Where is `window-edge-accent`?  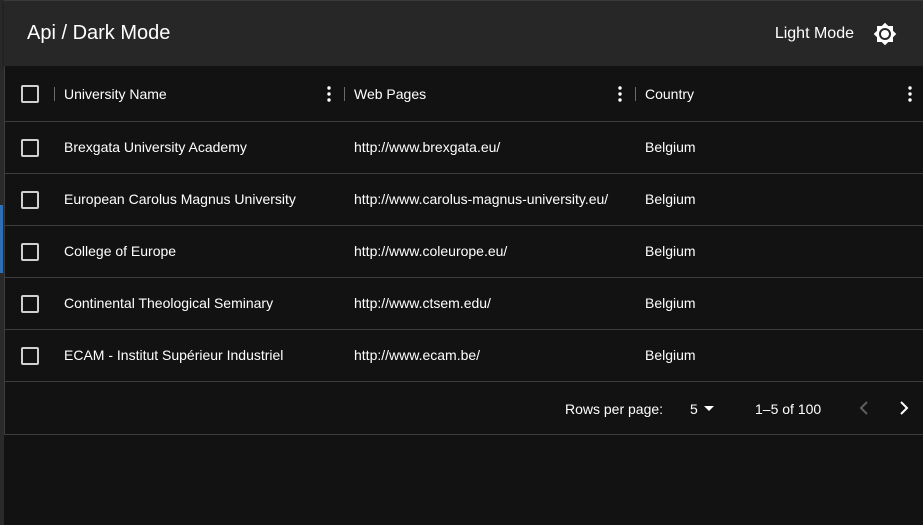 window-edge-accent is located at coordinates (1, 239).